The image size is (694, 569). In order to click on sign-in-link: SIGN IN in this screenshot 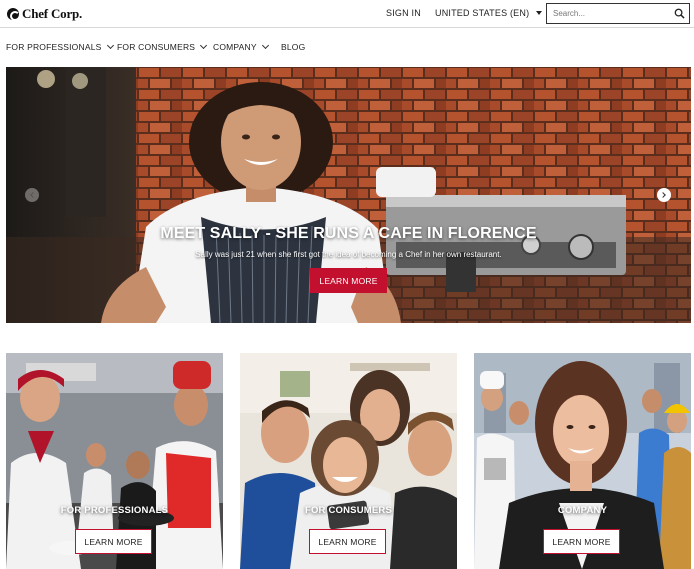, I will do `click(403, 13)`.